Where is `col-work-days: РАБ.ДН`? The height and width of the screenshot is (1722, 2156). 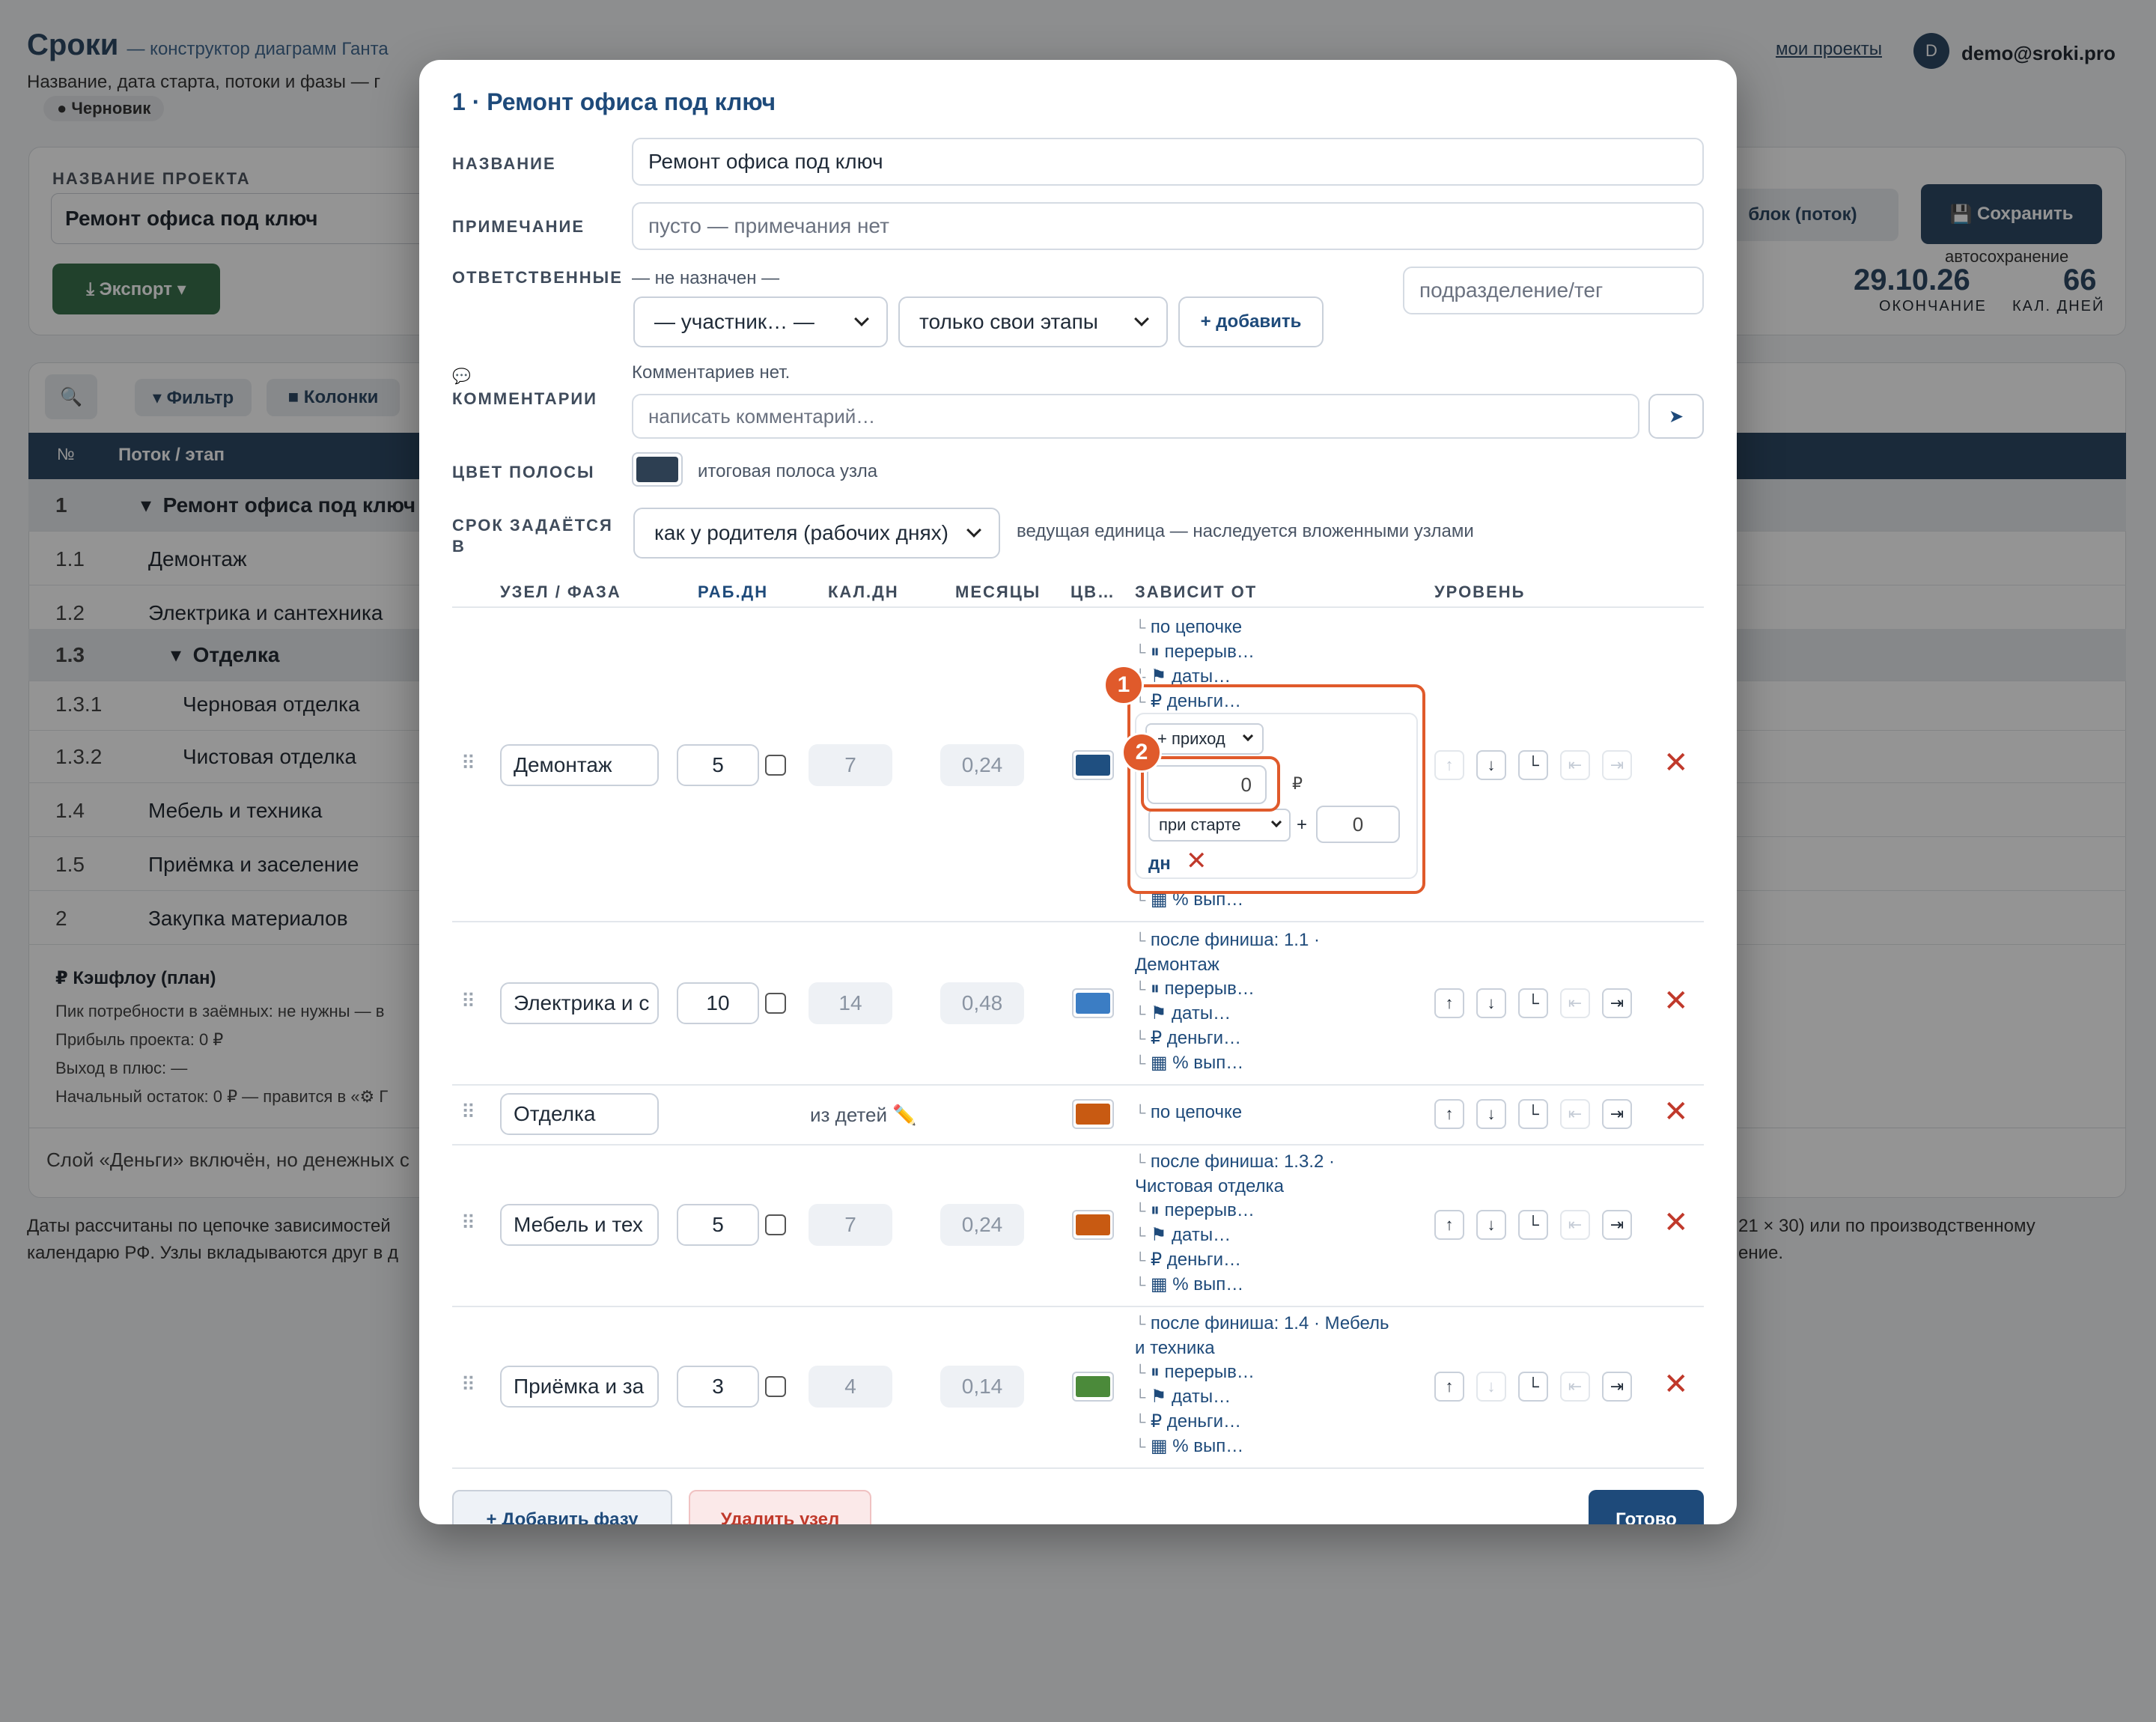
col-work-days: РАБ.ДН is located at coordinates (733, 592).